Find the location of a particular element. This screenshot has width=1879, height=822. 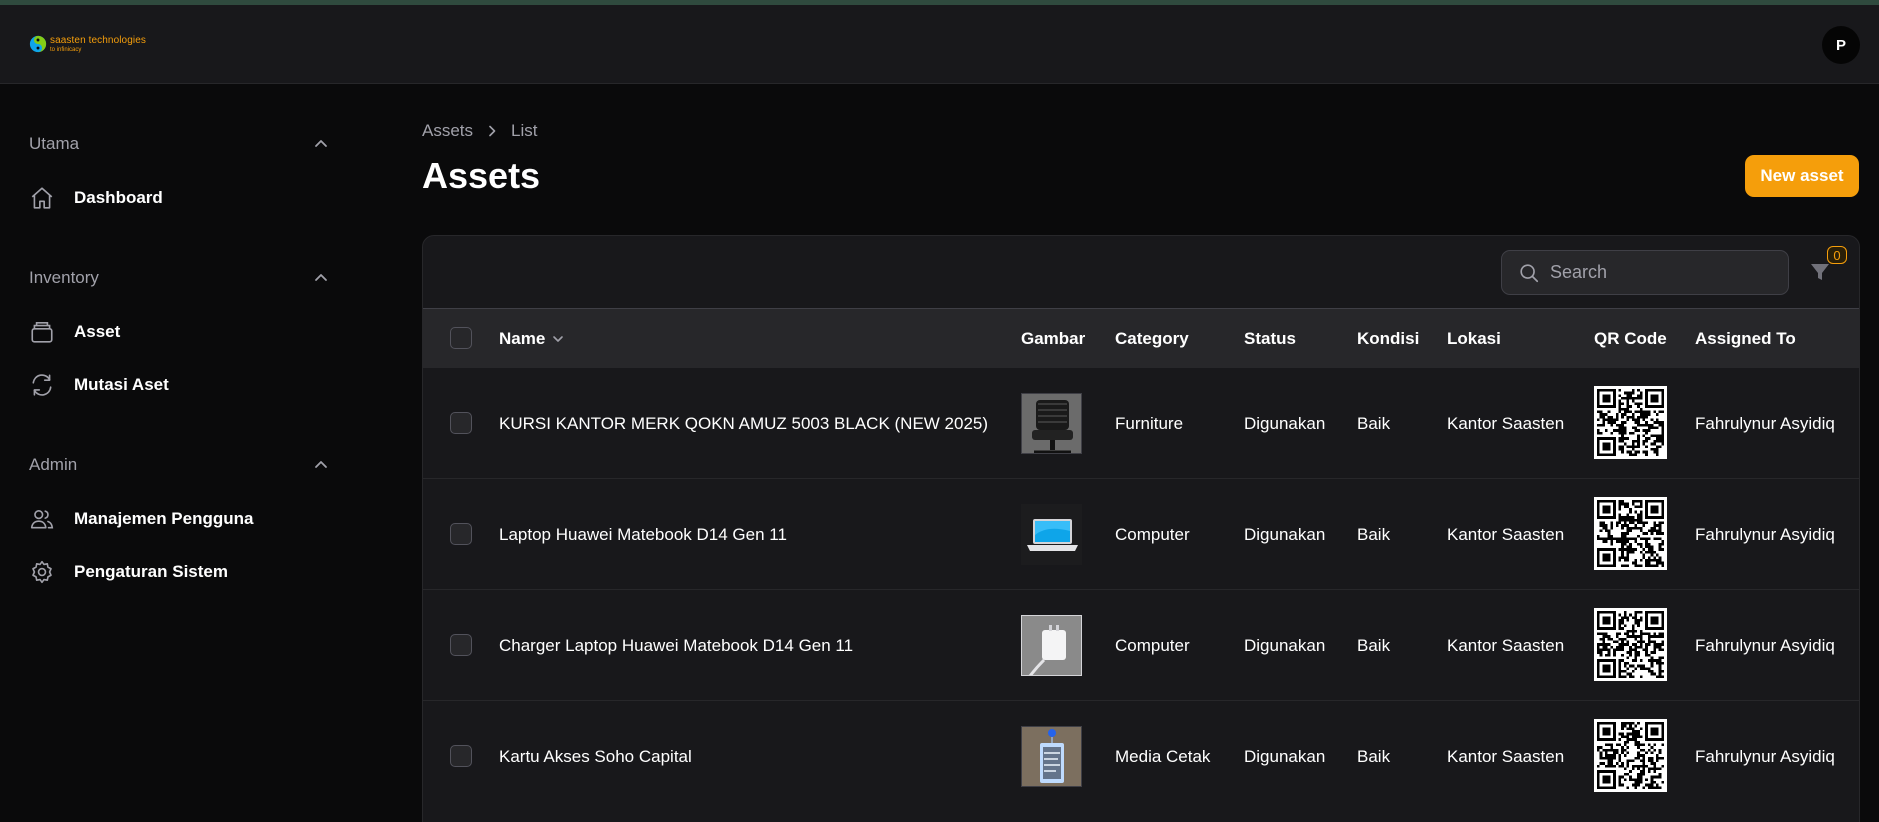

chevron-right-icon is located at coordinates (492, 131).